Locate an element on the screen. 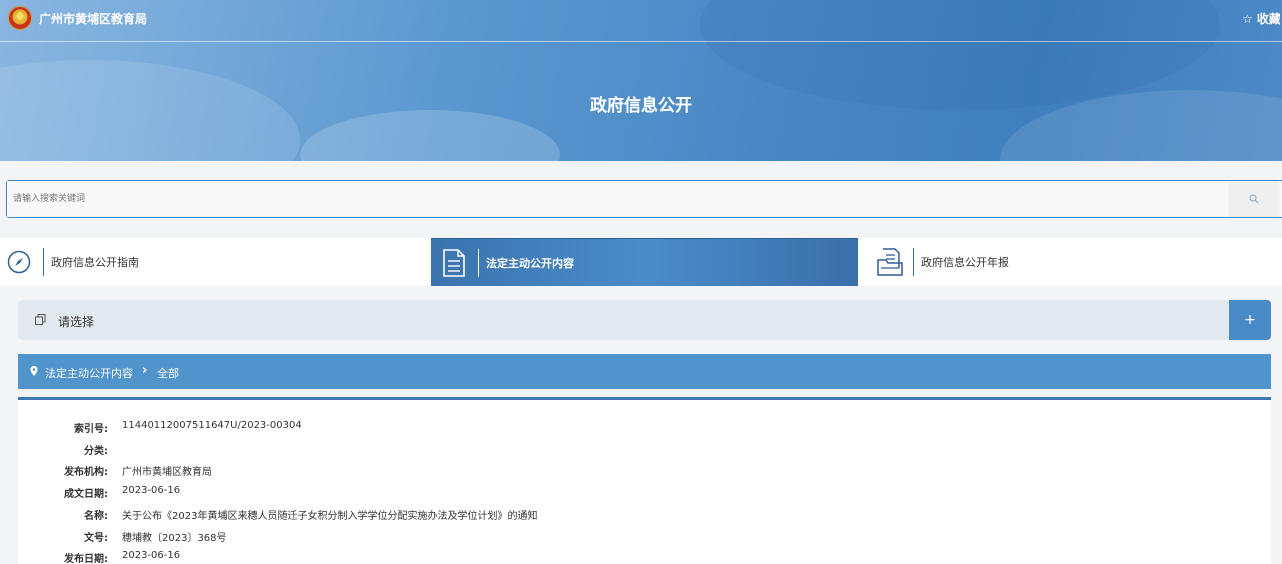 This screenshot has width=1282, height=564. search-input is located at coordinates (617, 199).